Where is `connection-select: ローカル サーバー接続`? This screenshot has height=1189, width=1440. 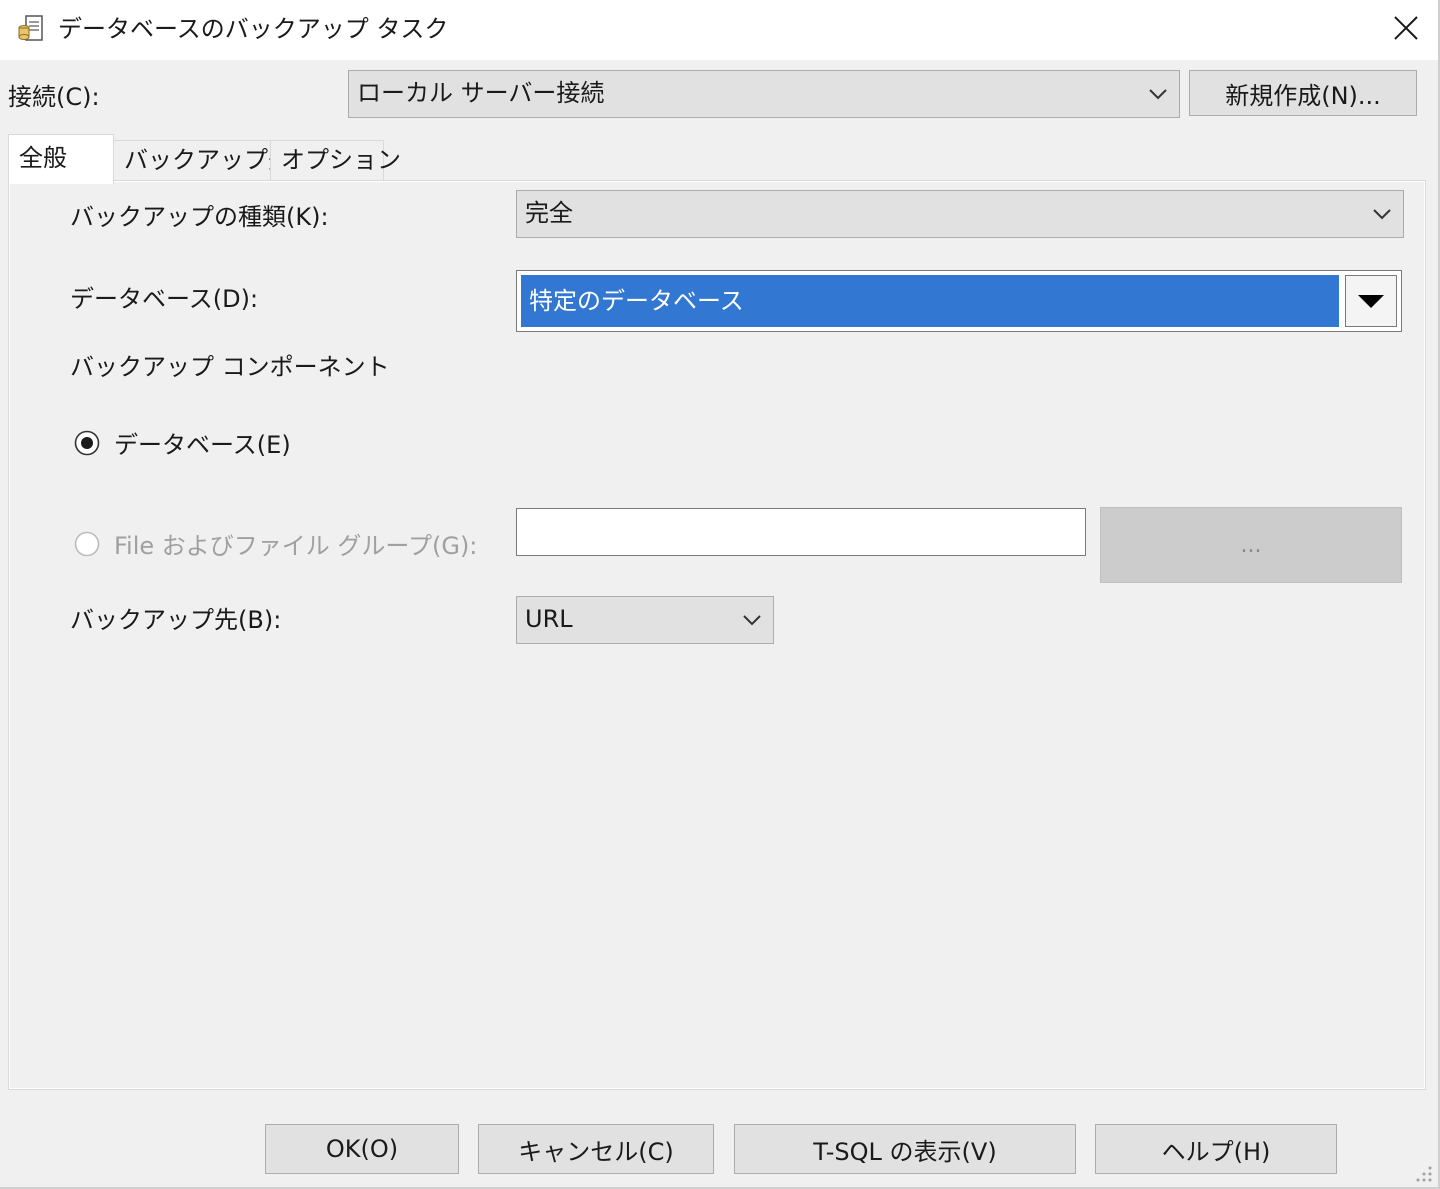 connection-select: ローカル サーバー接続 is located at coordinates (764, 94).